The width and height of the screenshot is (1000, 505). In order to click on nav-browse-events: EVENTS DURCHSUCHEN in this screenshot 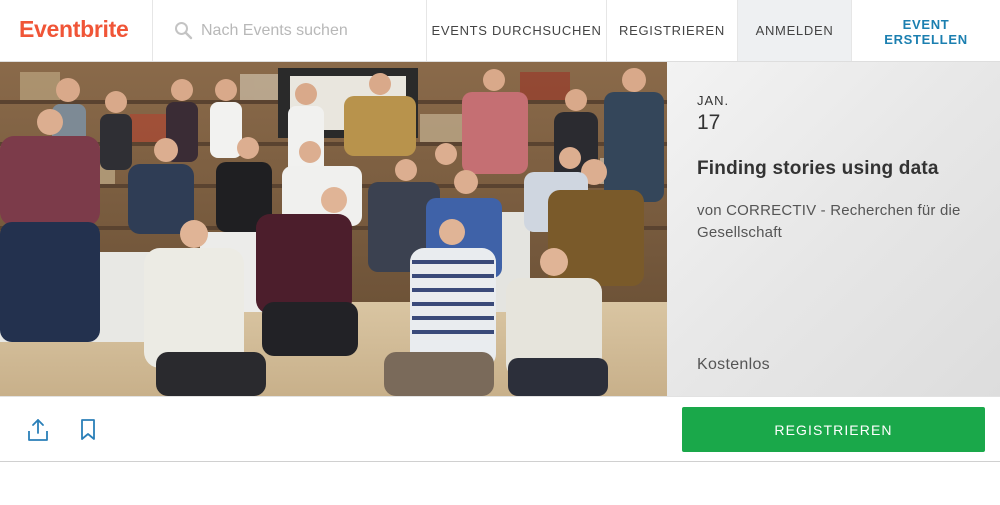, I will do `click(517, 30)`.